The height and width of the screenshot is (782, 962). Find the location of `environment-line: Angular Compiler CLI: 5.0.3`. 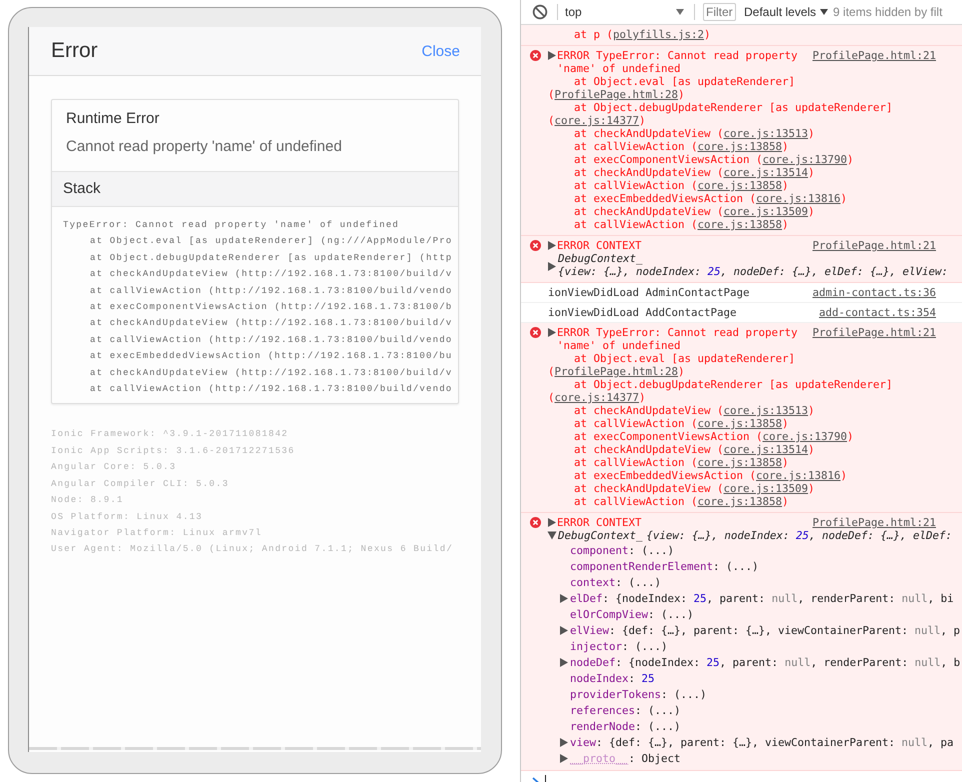

environment-line: Angular Compiler CLI: 5.0.3 is located at coordinates (140, 484).